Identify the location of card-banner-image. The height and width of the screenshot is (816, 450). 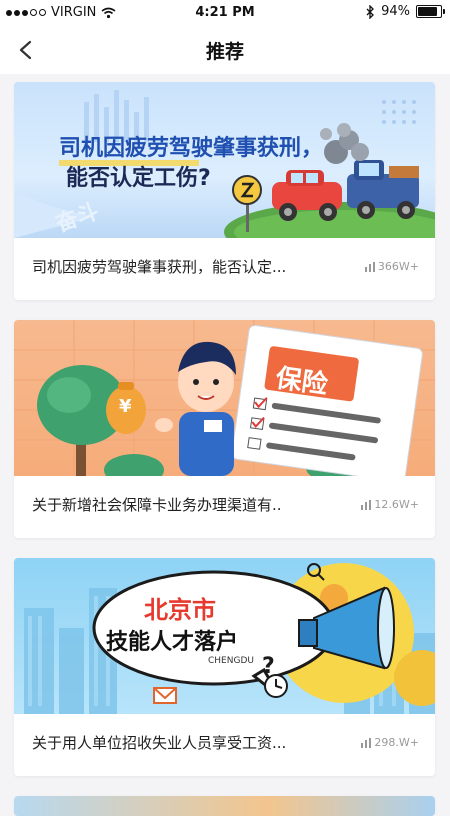
(224, 806).